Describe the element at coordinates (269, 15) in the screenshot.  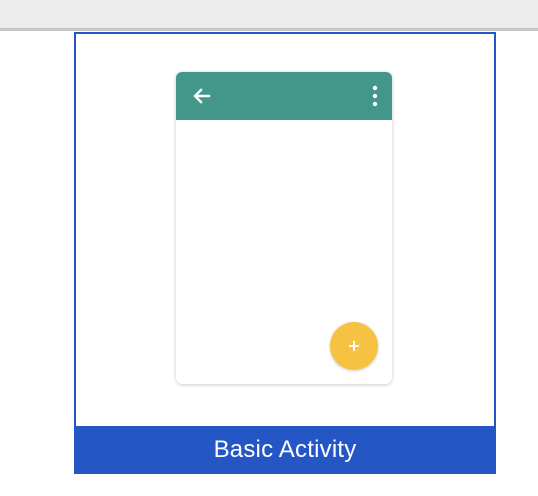
I see `top-strip` at that location.